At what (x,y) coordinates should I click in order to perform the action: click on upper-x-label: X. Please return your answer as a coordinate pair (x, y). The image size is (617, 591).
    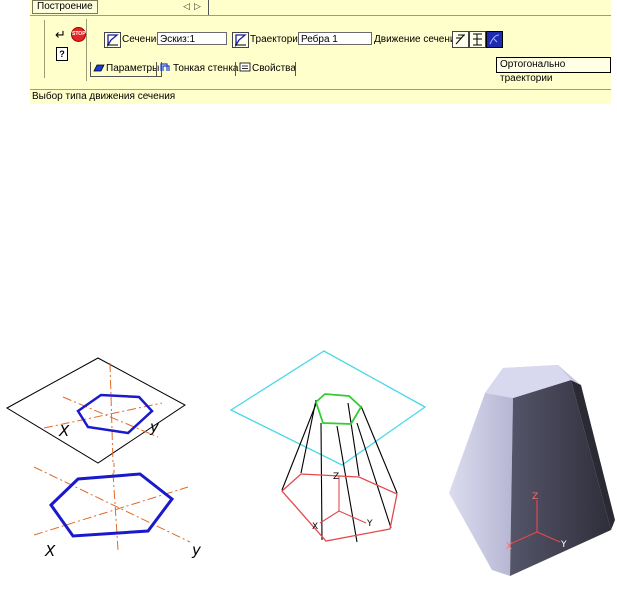
    Looking at the image, I should click on (64, 431).